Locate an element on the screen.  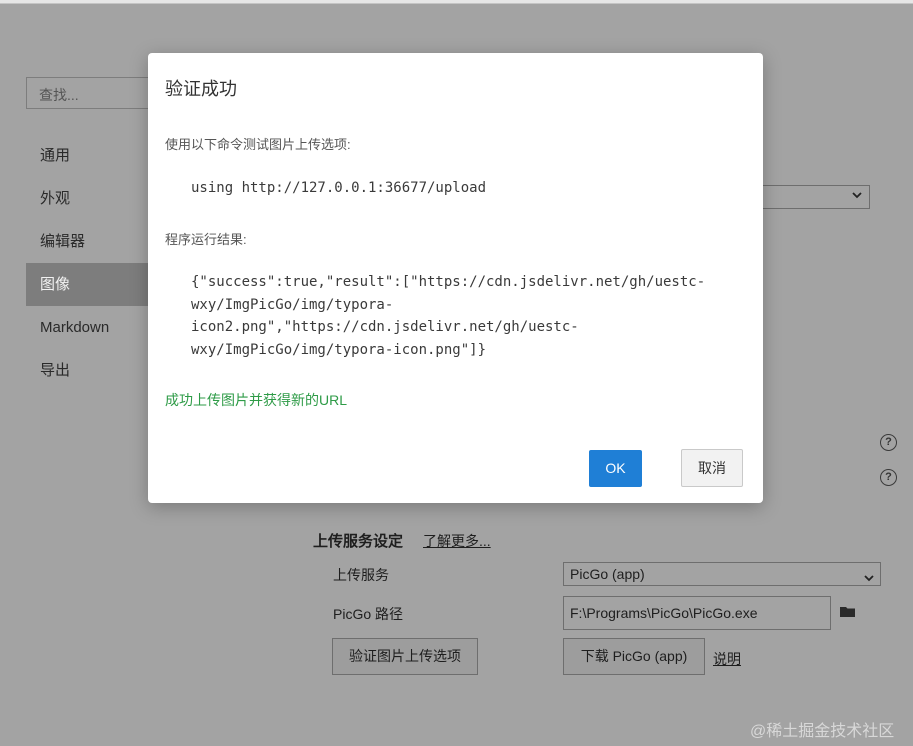
success-message: 成功上传图片并获得新的URL is located at coordinates (256, 400).